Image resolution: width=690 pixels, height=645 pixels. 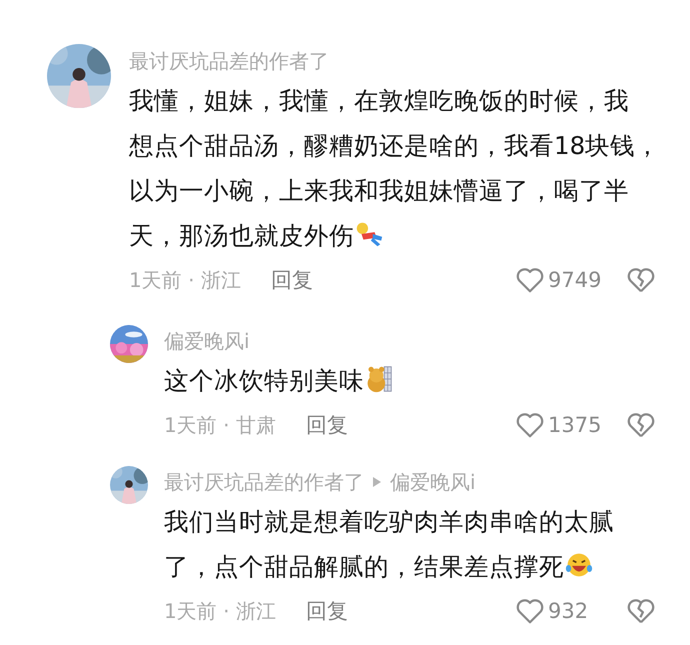 I want to click on comment-line: 我们当时就是想着吃驴肉羊肉串啥的太腻, so click(x=389, y=521).